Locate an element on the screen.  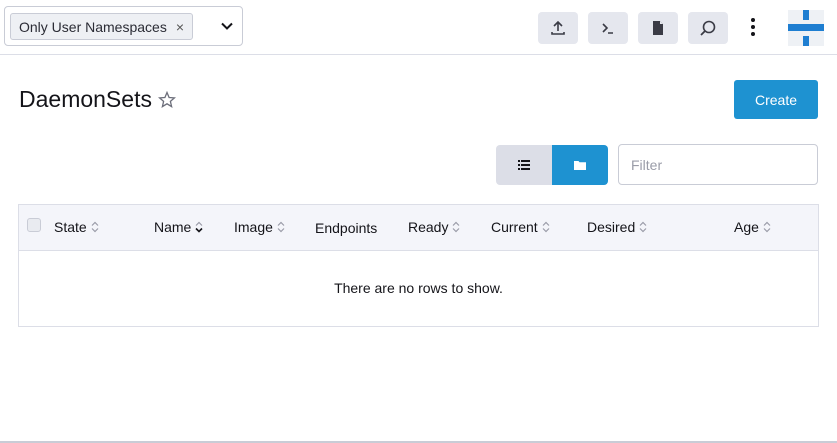
list-icon is located at coordinates (524, 165).